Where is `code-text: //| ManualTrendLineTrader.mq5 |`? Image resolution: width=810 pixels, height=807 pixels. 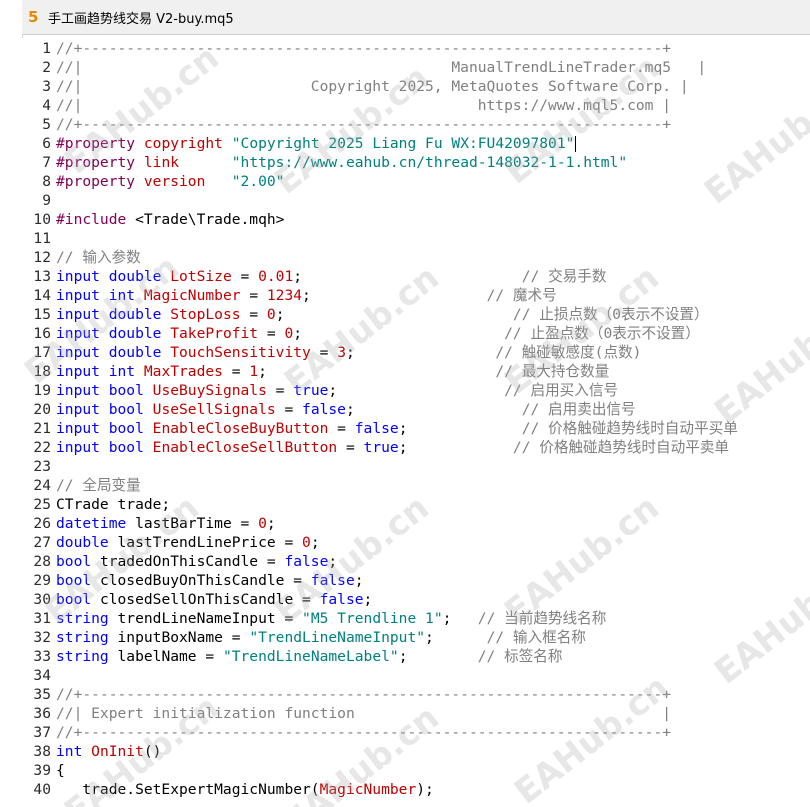 code-text: //| ManualTrendLineTrader.mq5 | is located at coordinates (381, 67).